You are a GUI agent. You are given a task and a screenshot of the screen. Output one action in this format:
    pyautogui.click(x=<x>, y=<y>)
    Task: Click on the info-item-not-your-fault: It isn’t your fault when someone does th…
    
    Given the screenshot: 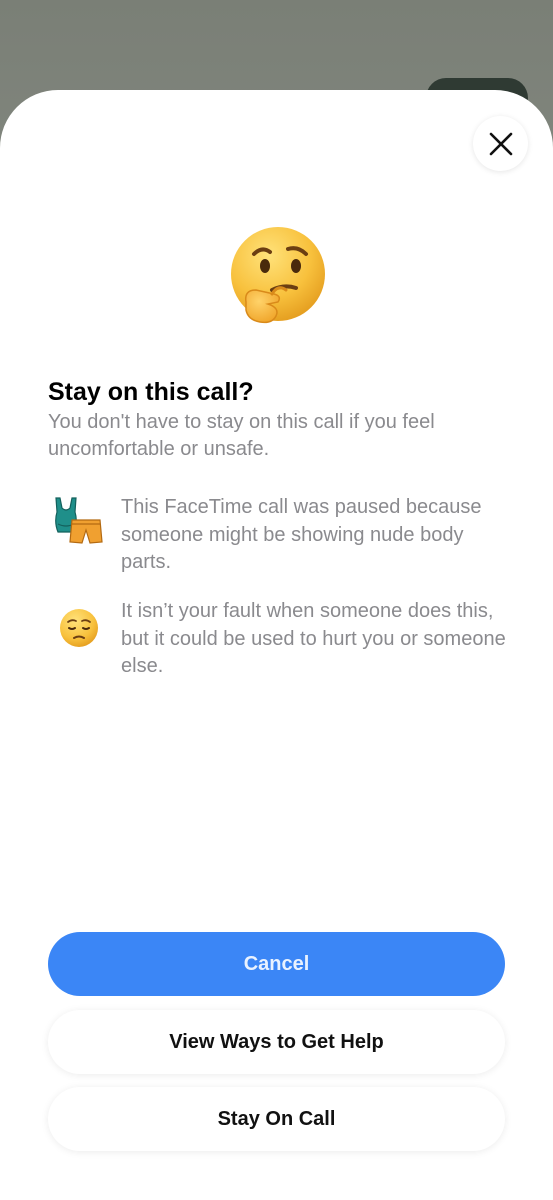 What is the action you would take?
    pyautogui.click(x=278, y=641)
    